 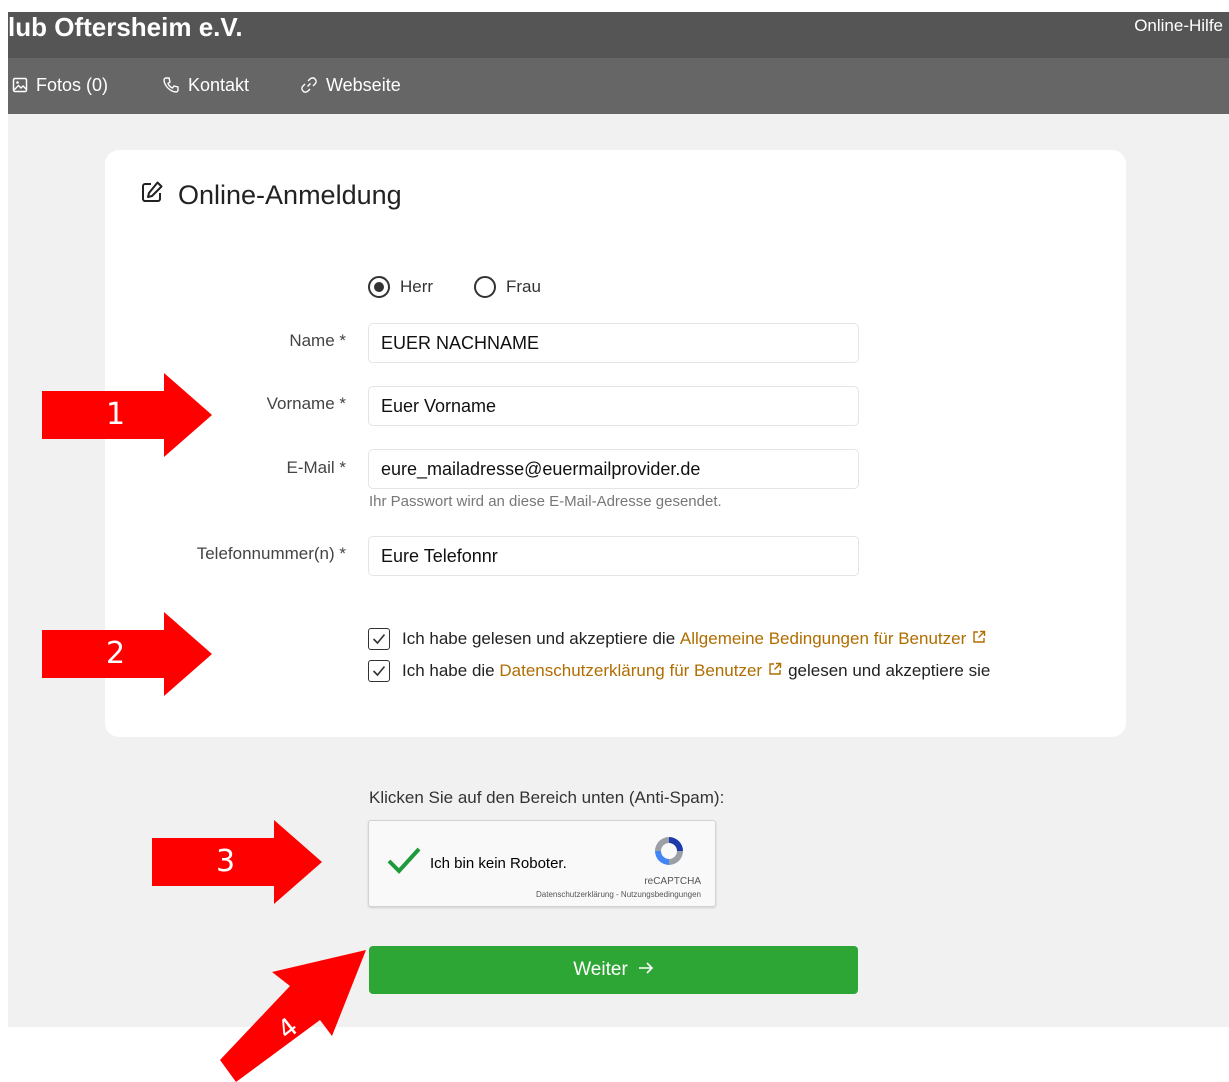 I want to click on recaptcha-logo-icon, so click(x=669, y=853).